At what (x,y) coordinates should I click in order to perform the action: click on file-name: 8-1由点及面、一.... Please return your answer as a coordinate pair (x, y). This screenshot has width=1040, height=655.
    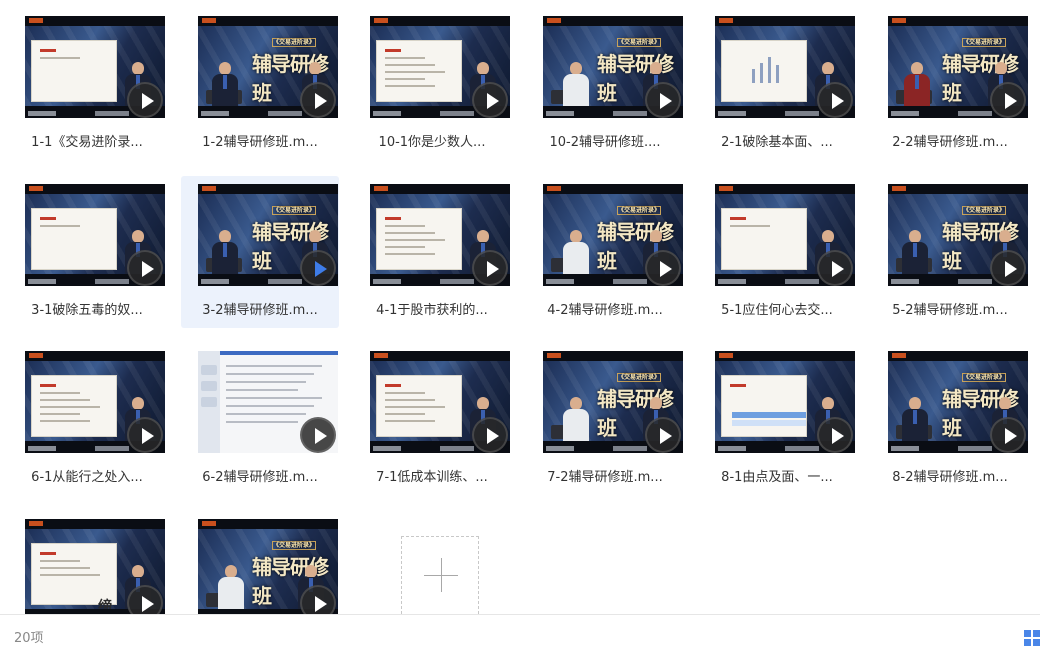
    Looking at the image, I should click on (777, 477).